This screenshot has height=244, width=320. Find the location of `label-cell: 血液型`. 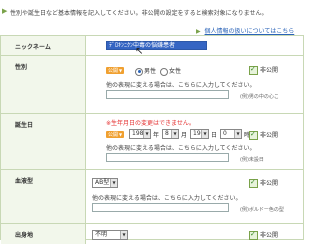

label-cell: 血液型 is located at coordinates (43, 196).